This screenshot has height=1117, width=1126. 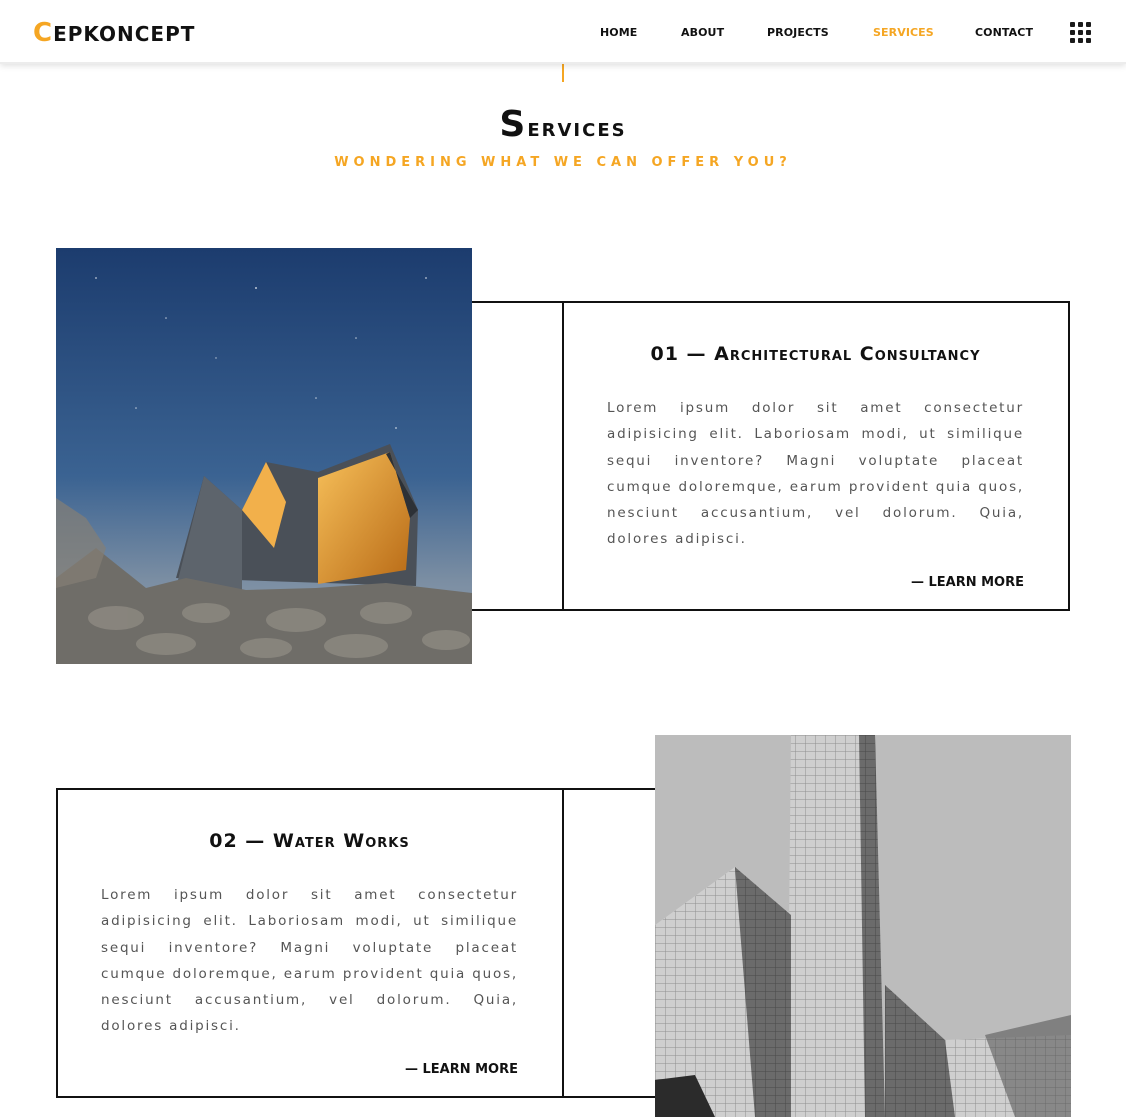 I want to click on service-title: 01 — Architectural Consultancy, so click(x=815, y=354).